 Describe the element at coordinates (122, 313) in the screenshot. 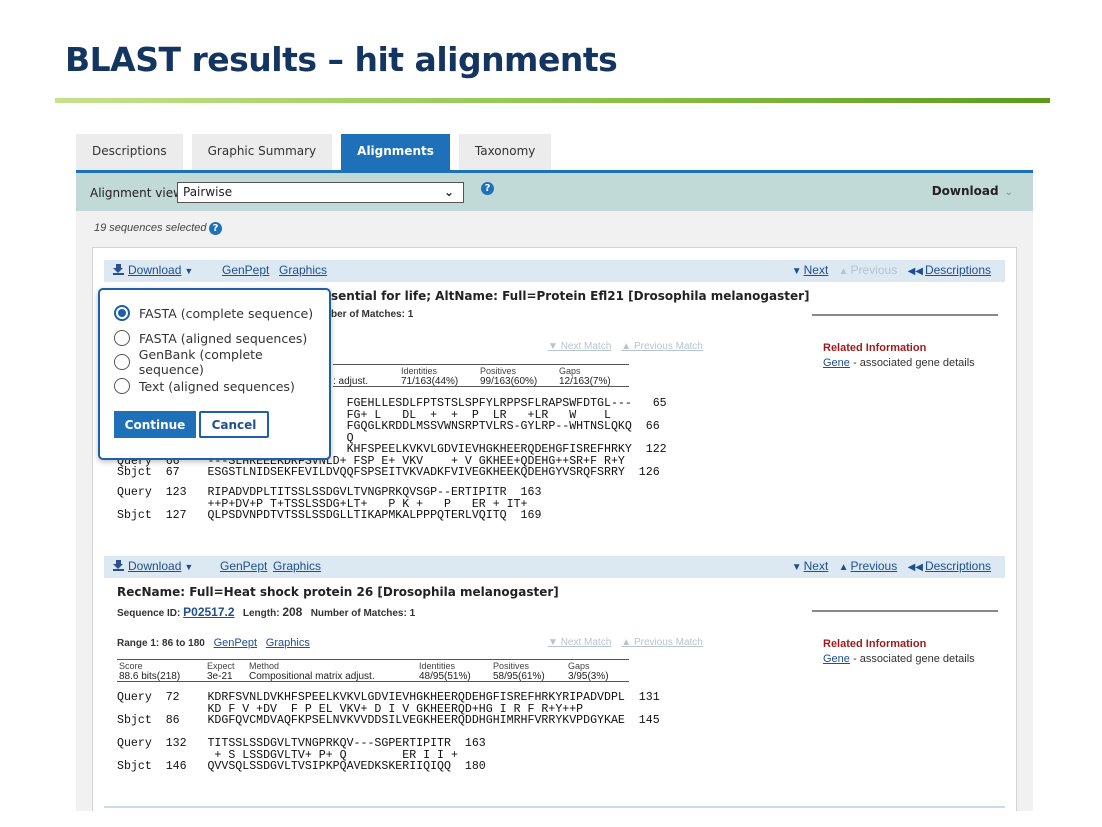

I see `radio-selected-icon` at that location.